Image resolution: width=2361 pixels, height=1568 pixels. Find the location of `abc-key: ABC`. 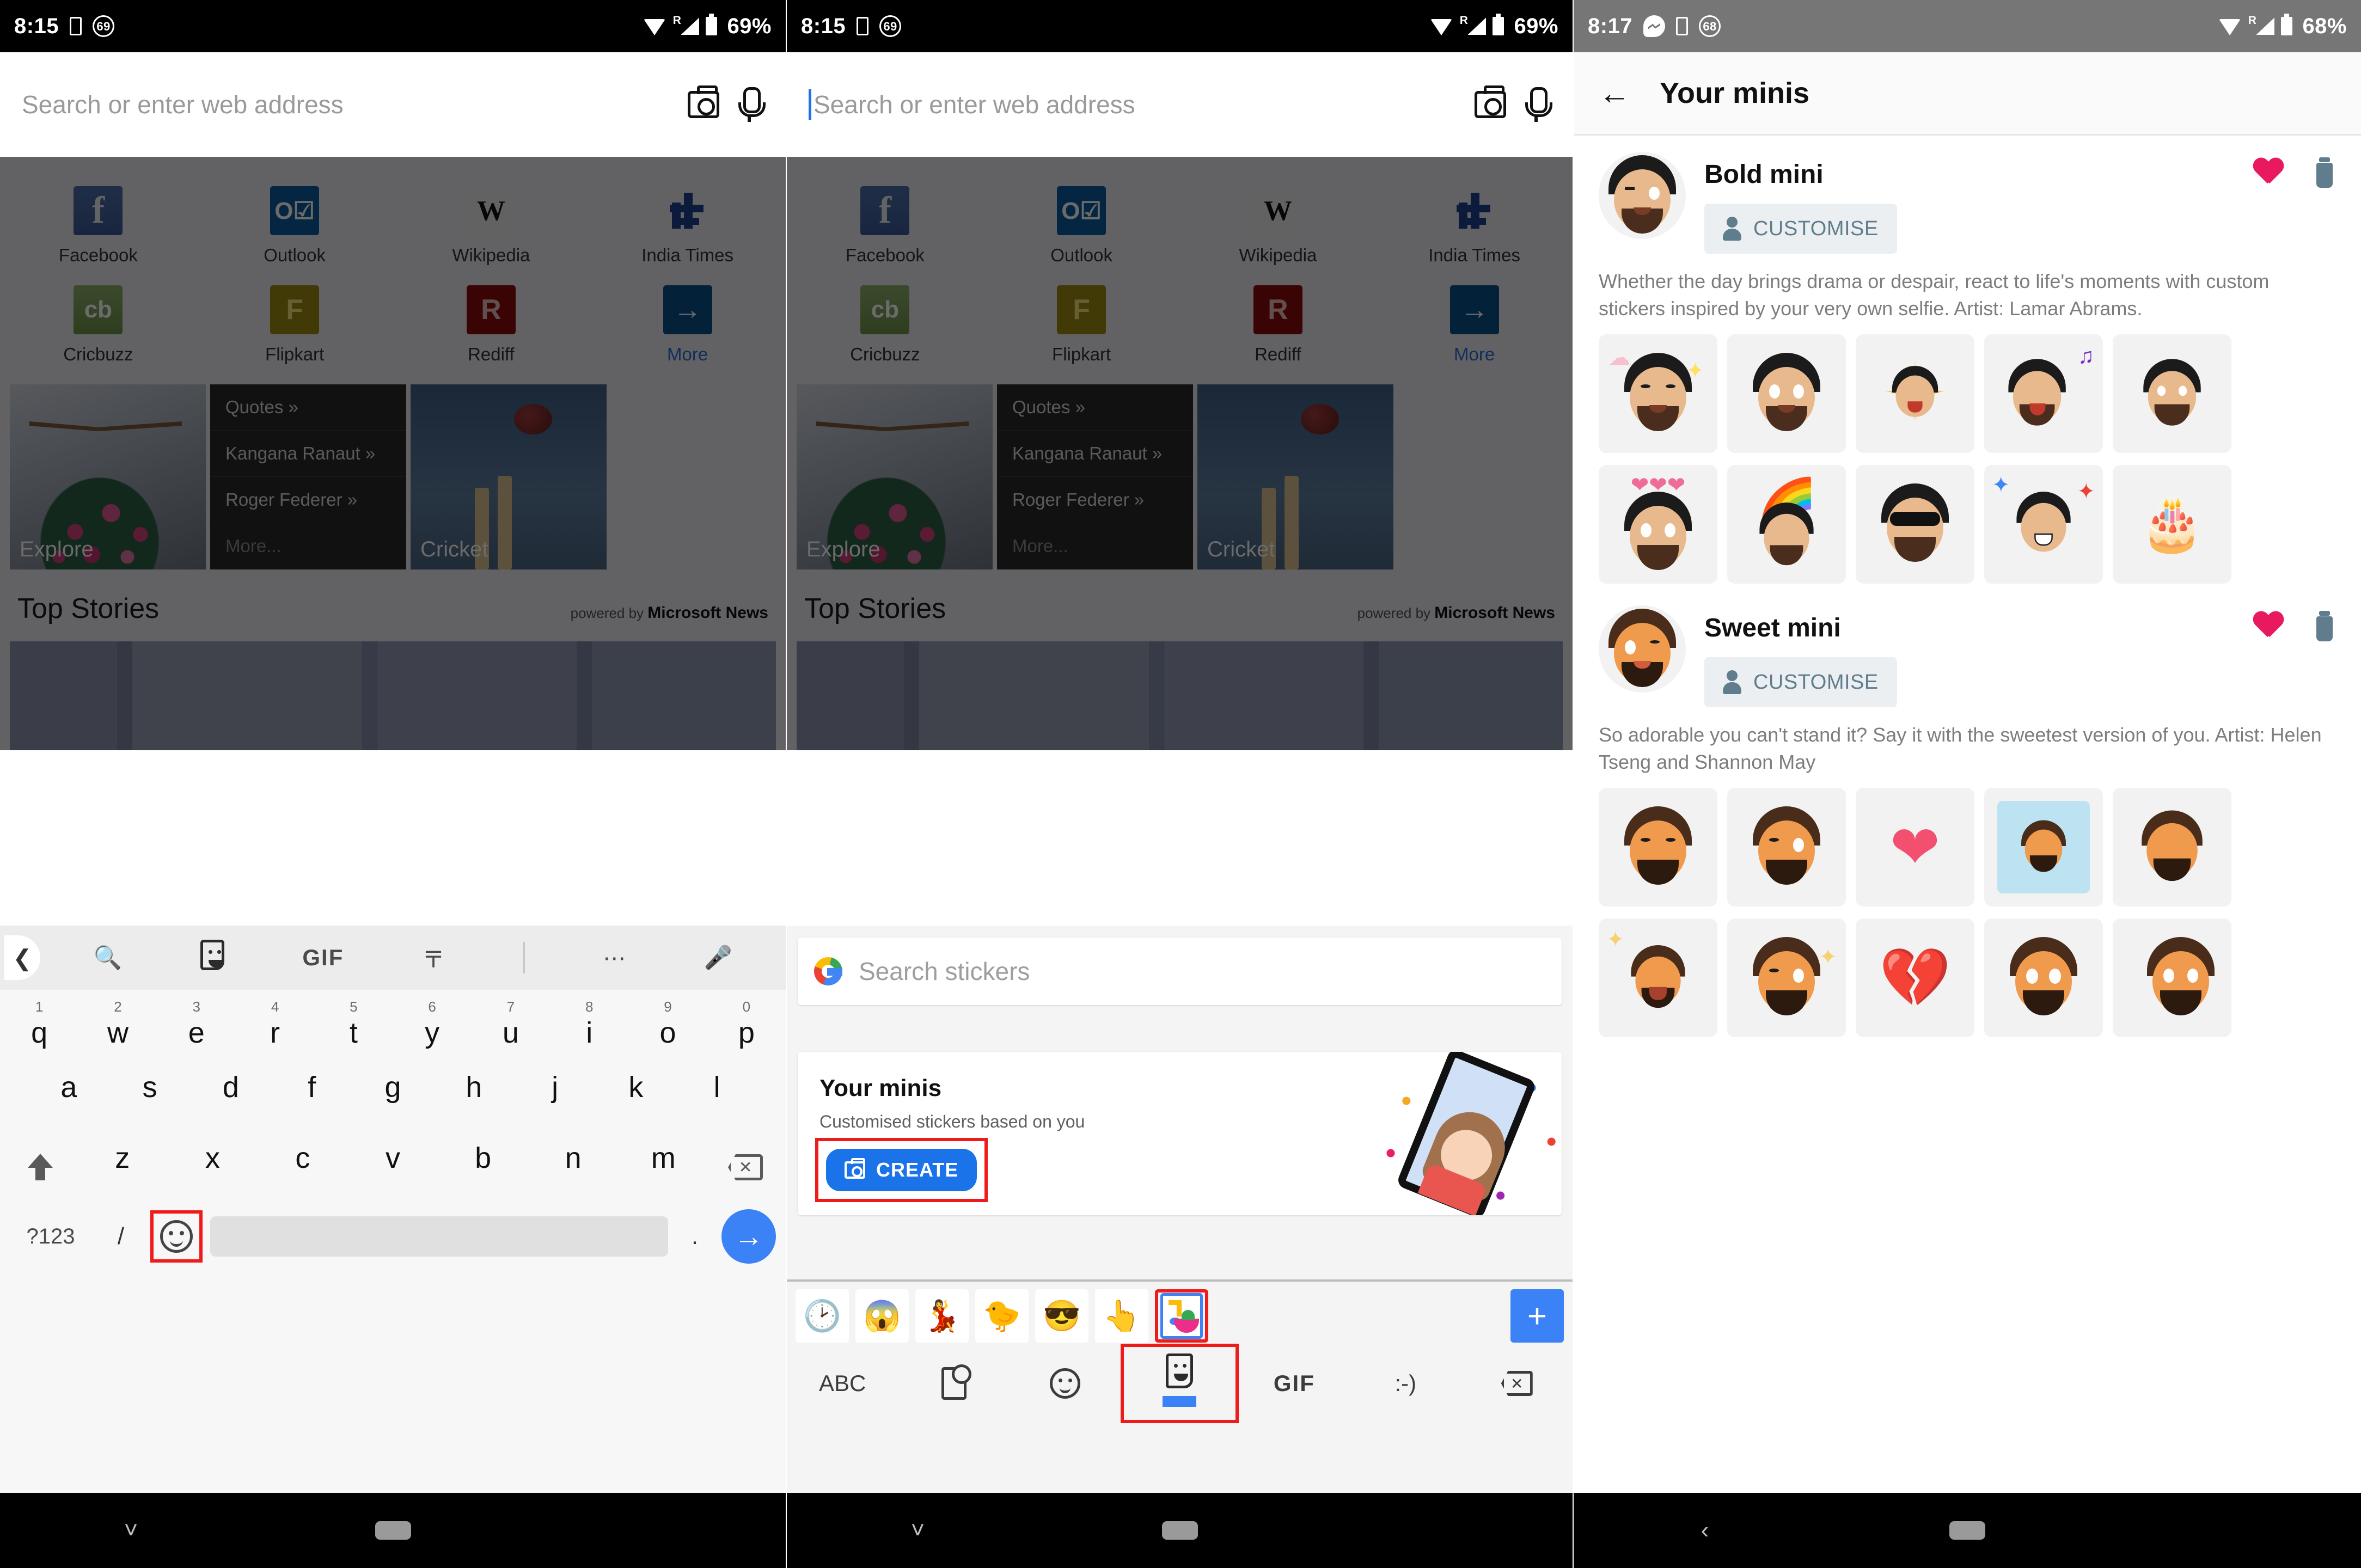

abc-key: ABC is located at coordinates (842, 1383).